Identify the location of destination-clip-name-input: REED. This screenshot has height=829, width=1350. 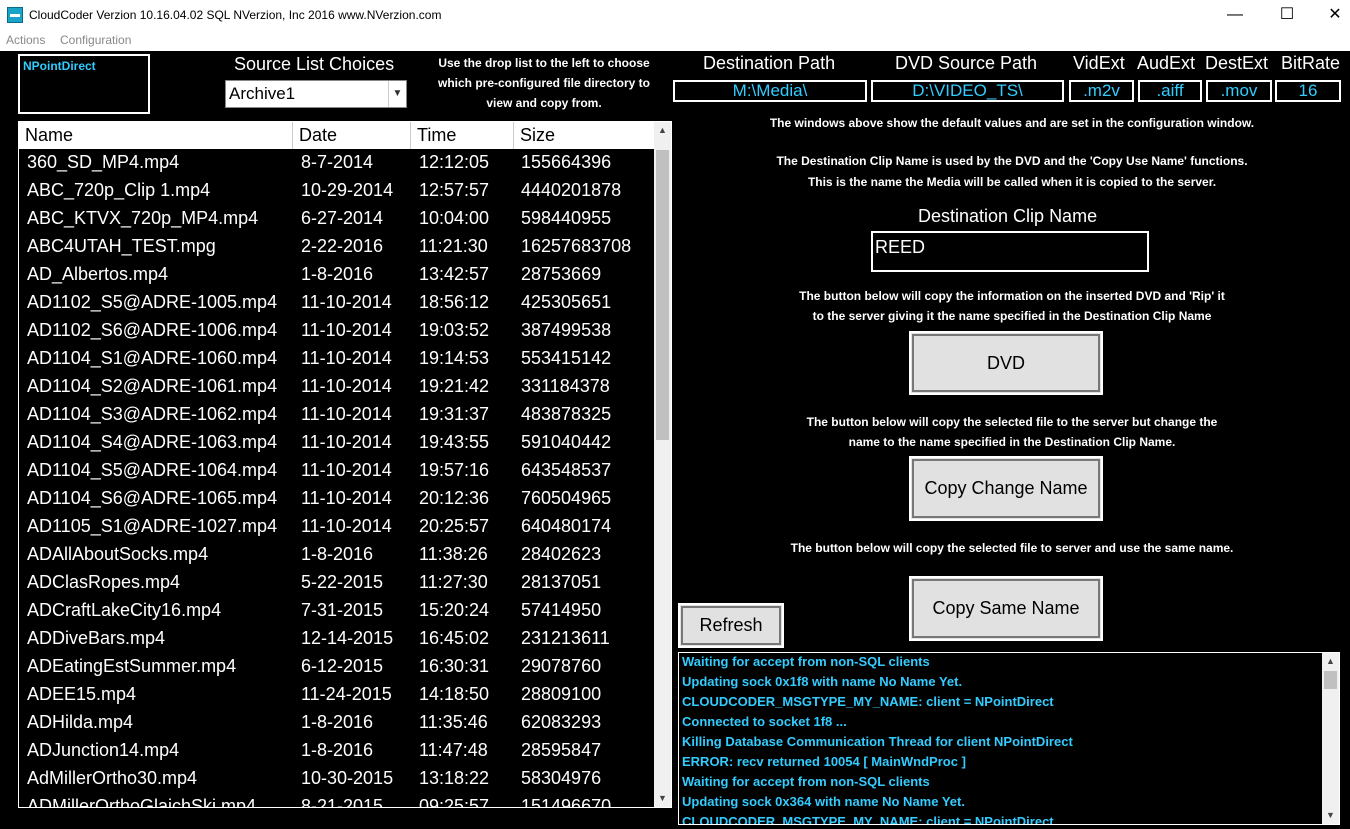
(1010, 251).